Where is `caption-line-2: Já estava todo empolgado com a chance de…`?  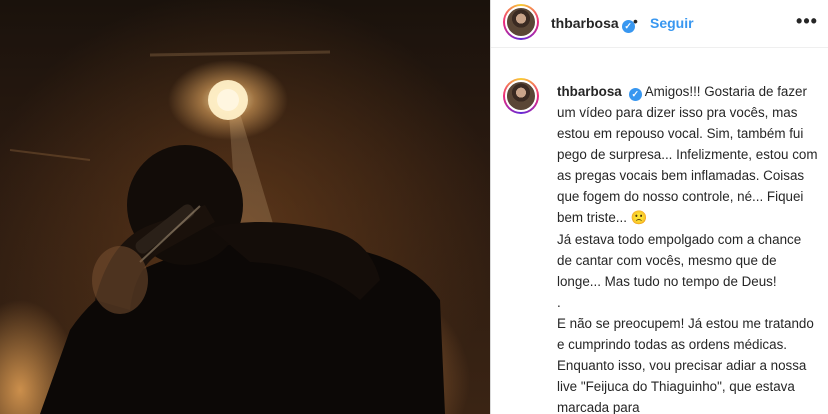
caption-line-2: Já estava todo empolgado com a chance de… is located at coordinates (679, 260).